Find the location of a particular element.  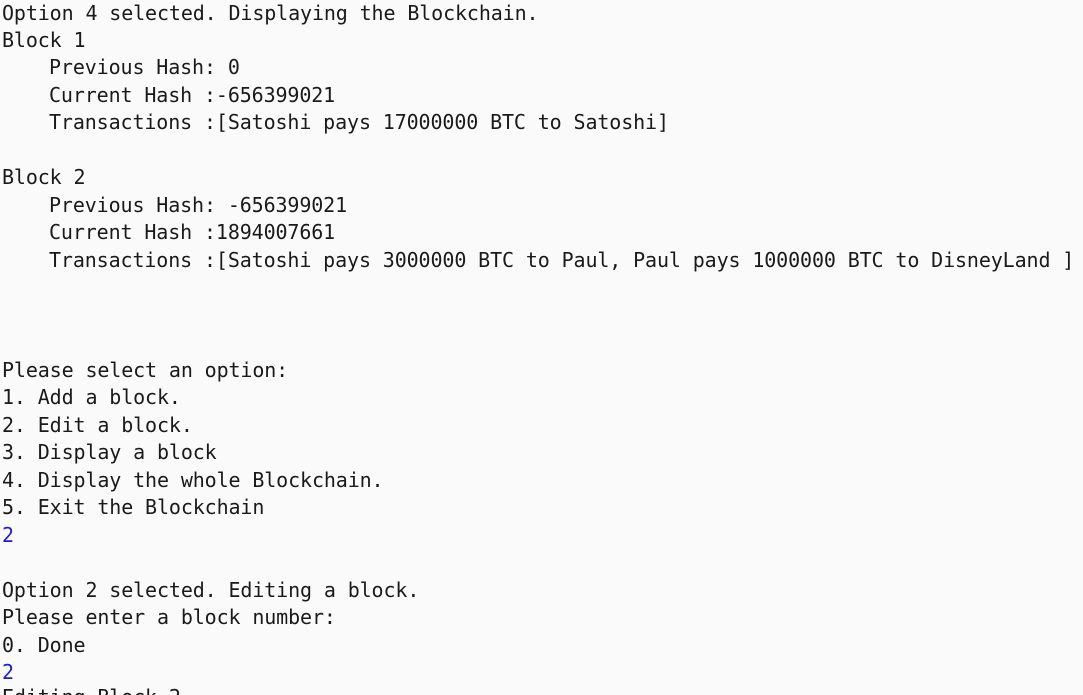

edit-status-line: Option 2 selected. Editing a block. is located at coordinates (211, 590).